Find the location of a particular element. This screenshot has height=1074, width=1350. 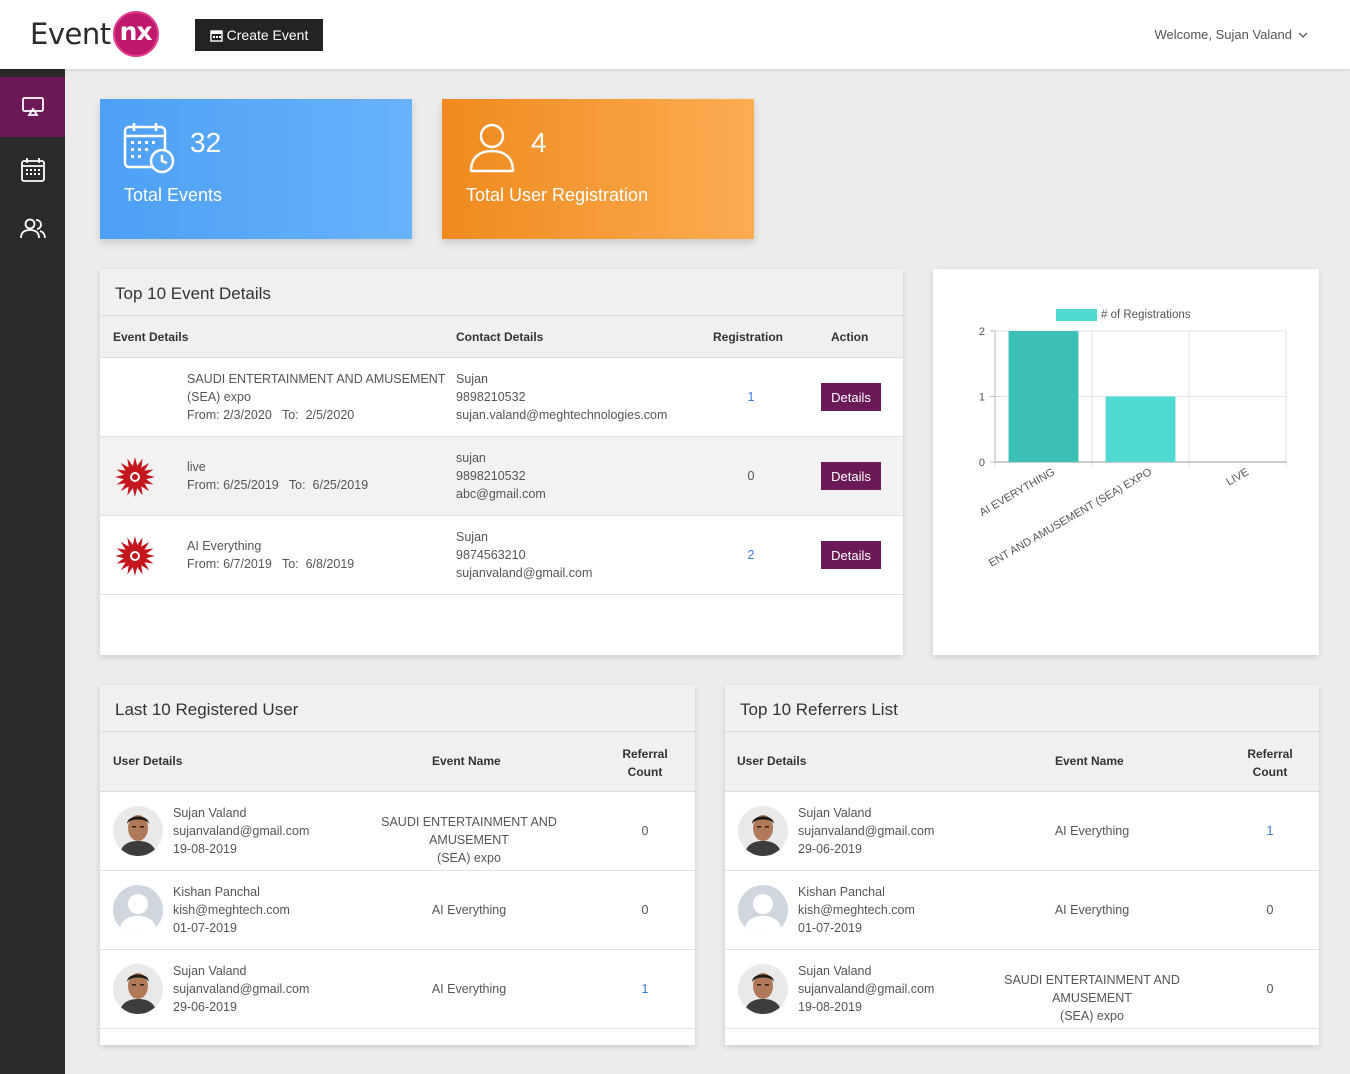

user-icon is located at coordinates (492, 148).